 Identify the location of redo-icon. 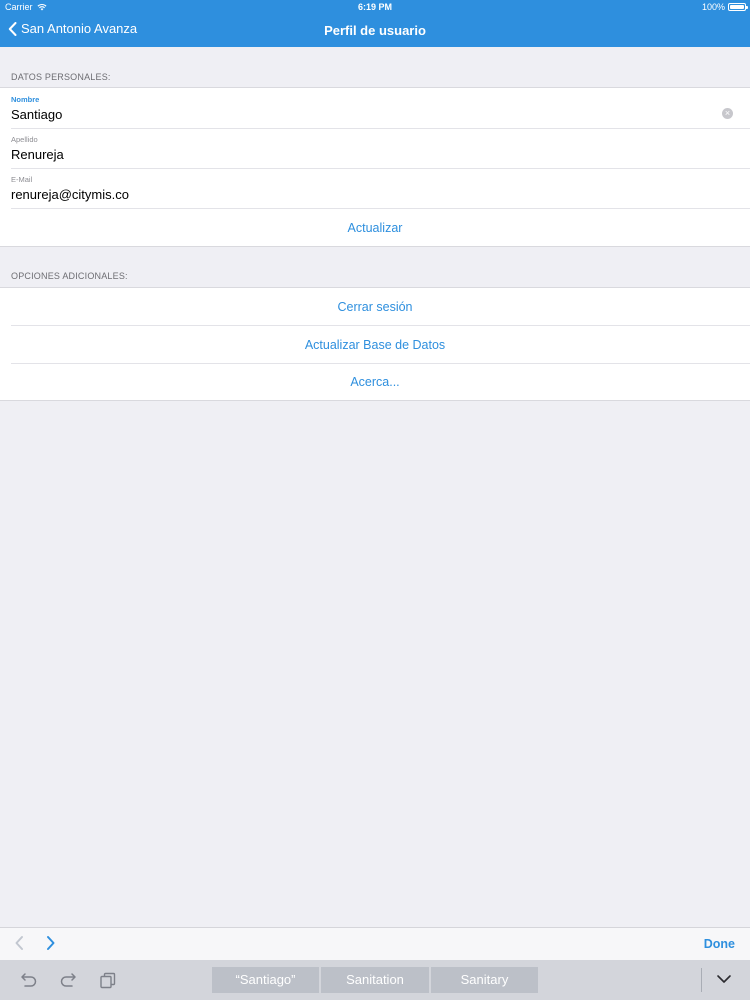
(68, 980).